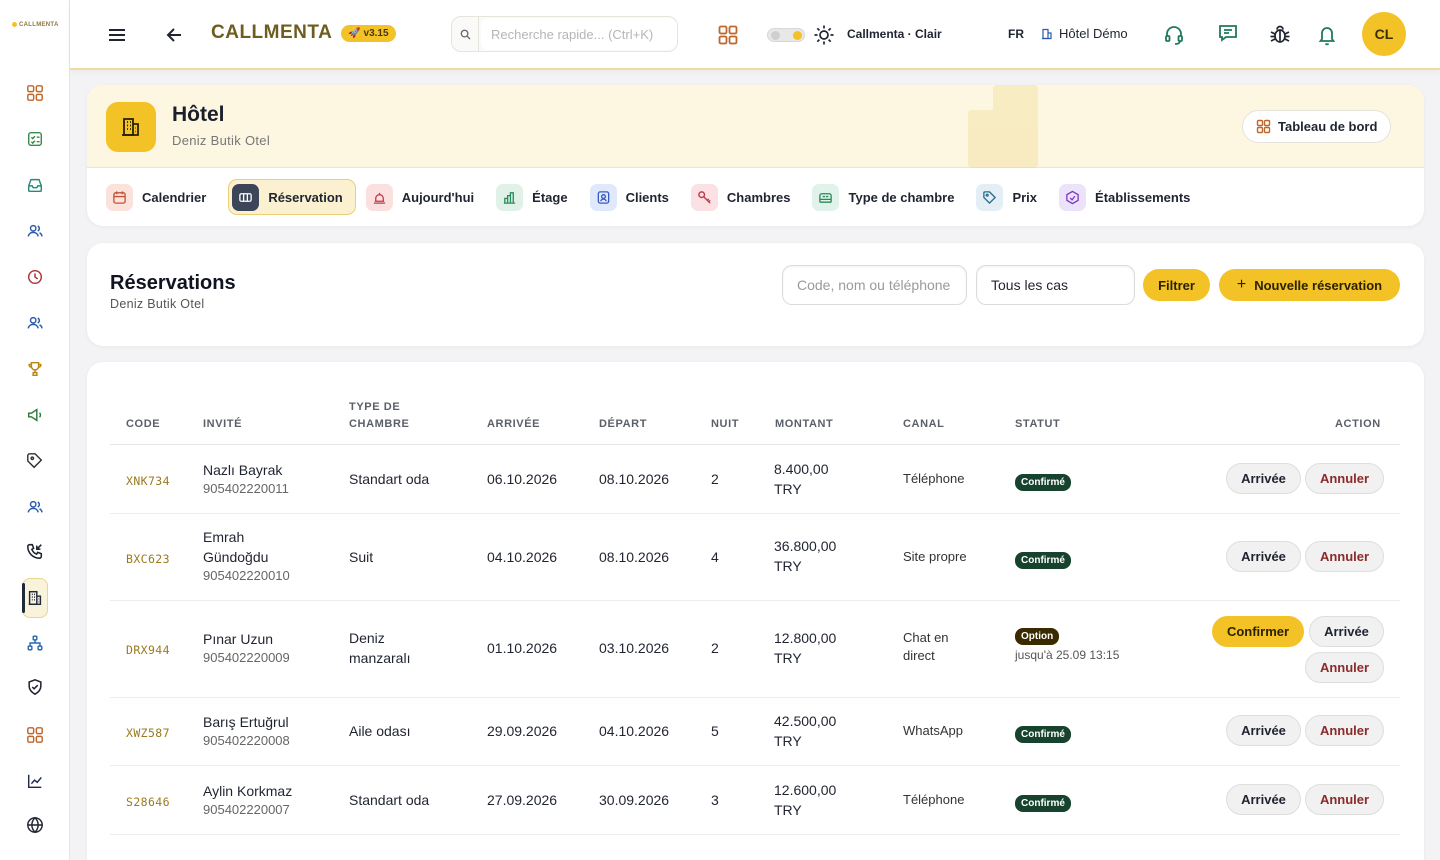  I want to click on tab-label: Réservation, so click(305, 197).